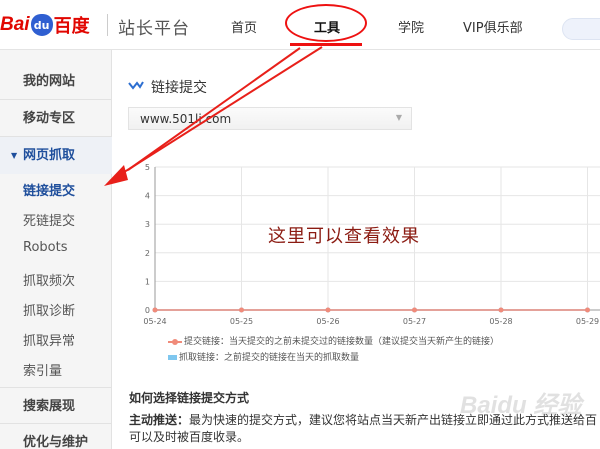  Describe the element at coordinates (500, 321) in the screenshot. I see `x-tick-label: 05-28` at that location.